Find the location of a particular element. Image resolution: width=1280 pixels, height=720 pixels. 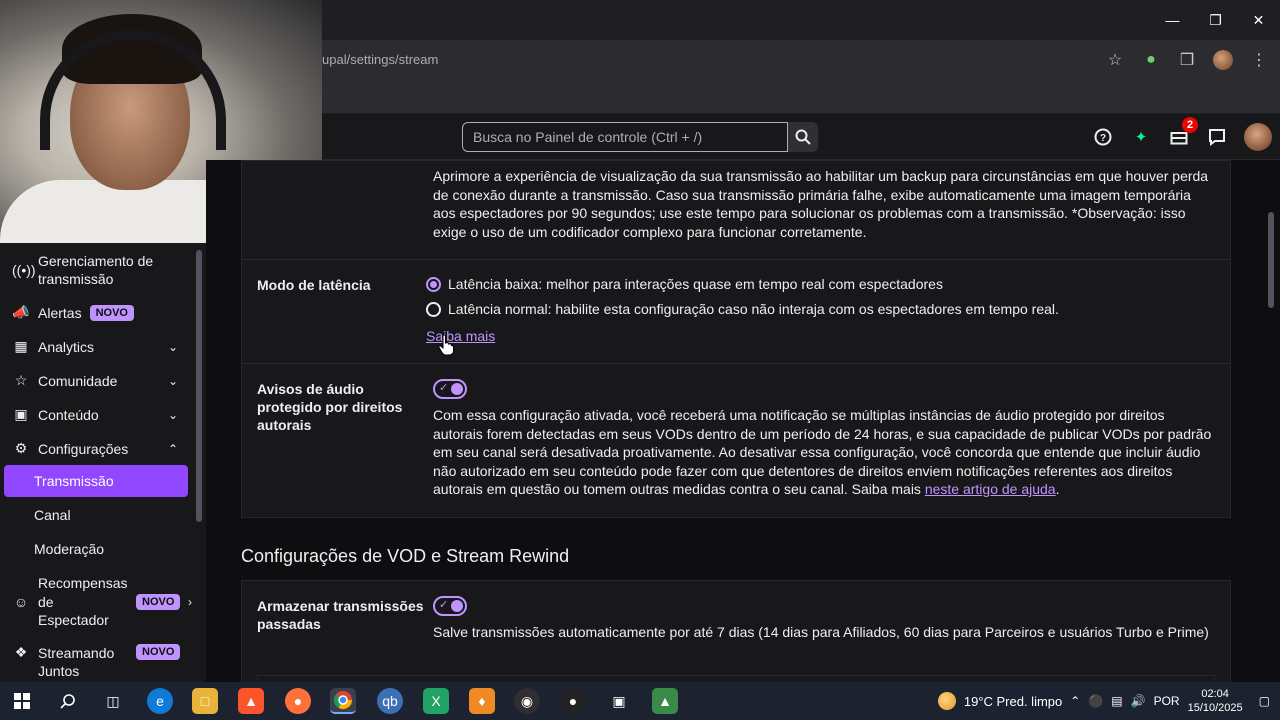

extension-toggle-icon: ● is located at coordinates (1151, 60).